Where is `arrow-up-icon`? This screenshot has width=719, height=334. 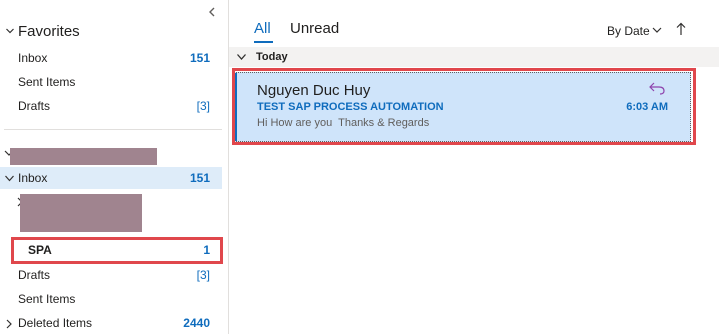 arrow-up-icon is located at coordinates (681, 29).